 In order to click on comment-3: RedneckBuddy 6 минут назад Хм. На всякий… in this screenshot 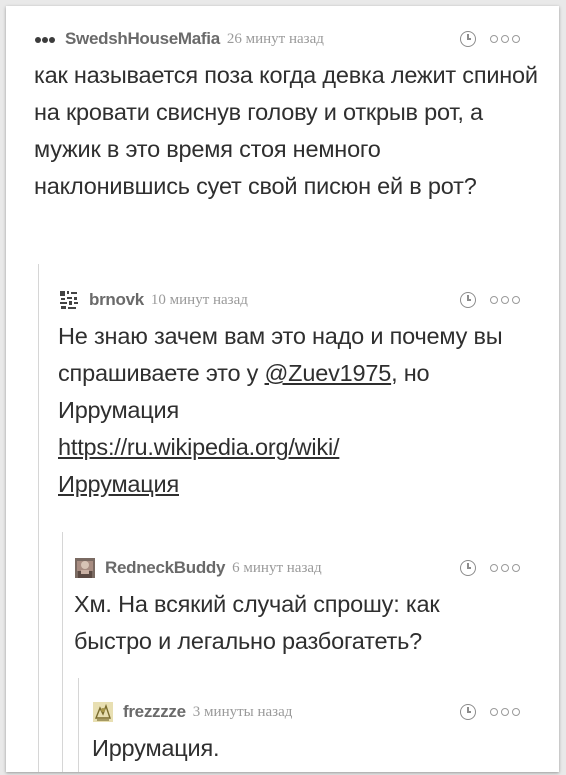, I will do `click(309, 608)`.